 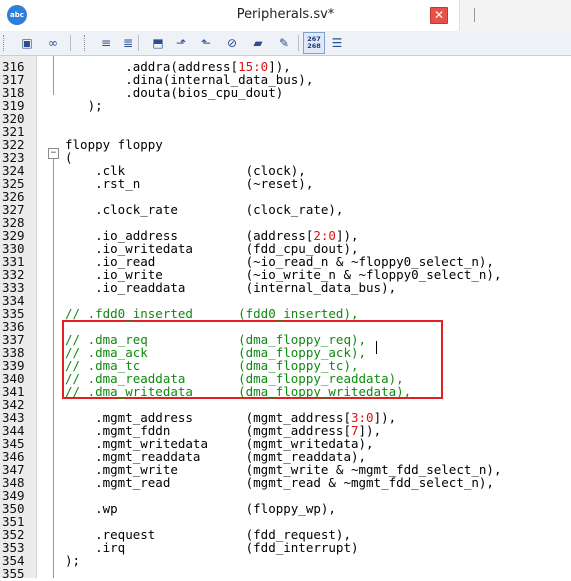 I want to click on bookmark-prev-icon: ⬑, so click(x=206, y=43).